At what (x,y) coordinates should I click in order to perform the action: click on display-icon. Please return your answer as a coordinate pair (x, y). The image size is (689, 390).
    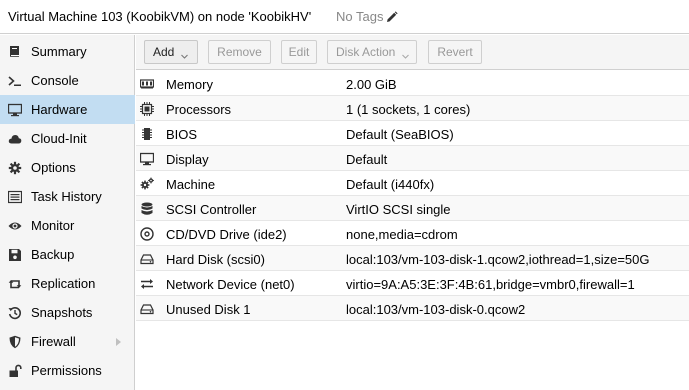
    Looking at the image, I should click on (147, 159).